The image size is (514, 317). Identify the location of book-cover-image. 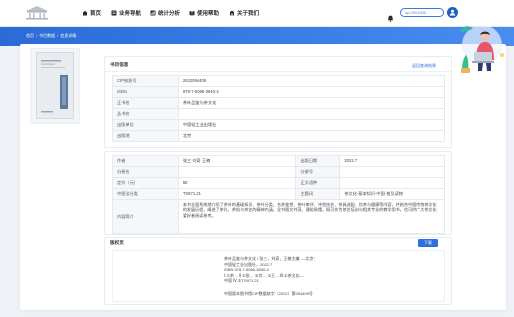
(55, 85).